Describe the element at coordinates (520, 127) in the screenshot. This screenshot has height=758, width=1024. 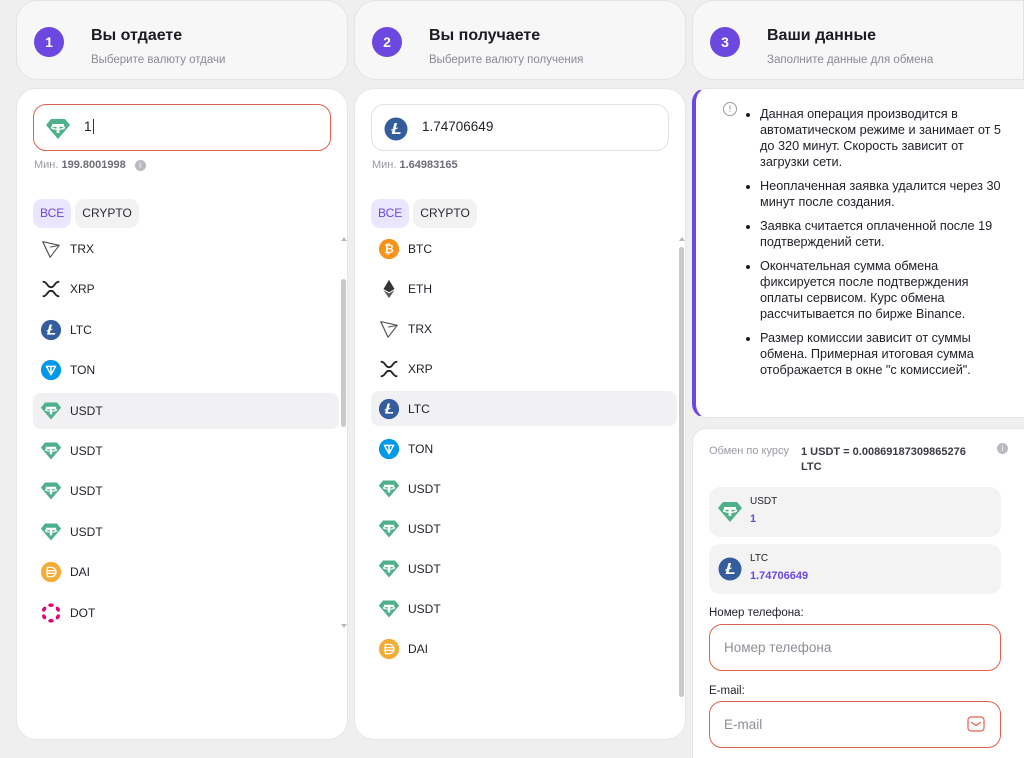
I see `receive-amount-input: 1.74706649` at that location.